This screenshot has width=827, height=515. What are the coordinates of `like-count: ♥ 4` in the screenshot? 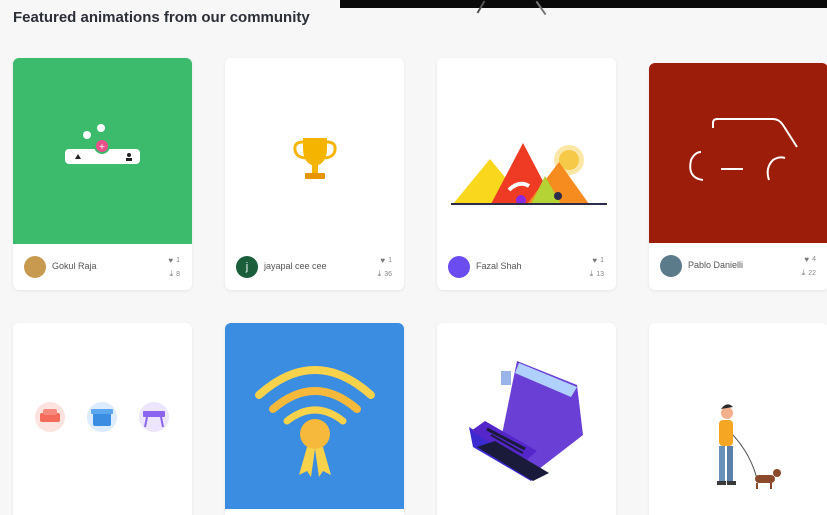 It's located at (810, 259).